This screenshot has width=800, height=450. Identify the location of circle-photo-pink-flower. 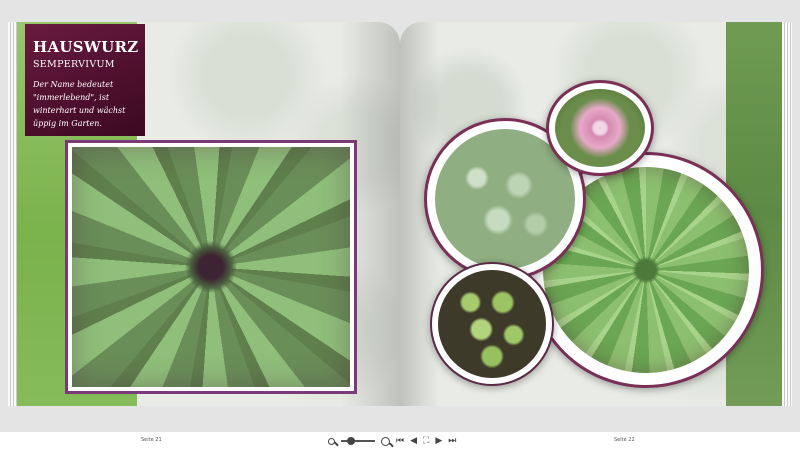
(600, 128).